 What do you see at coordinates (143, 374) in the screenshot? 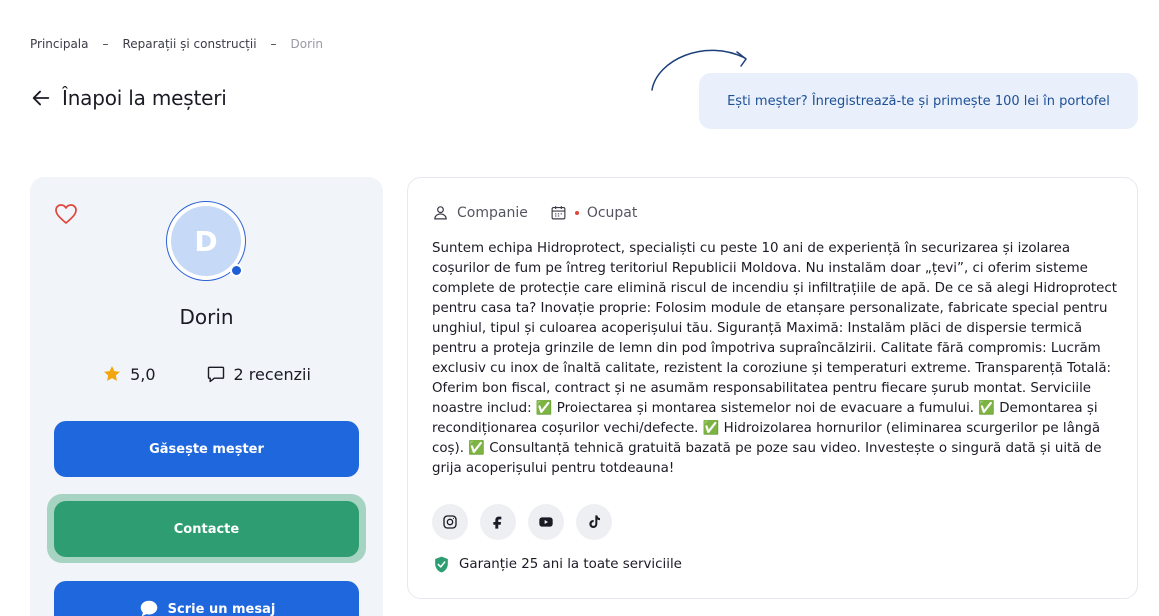
I see `rating-value: 5,0` at bounding box center [143, 374].